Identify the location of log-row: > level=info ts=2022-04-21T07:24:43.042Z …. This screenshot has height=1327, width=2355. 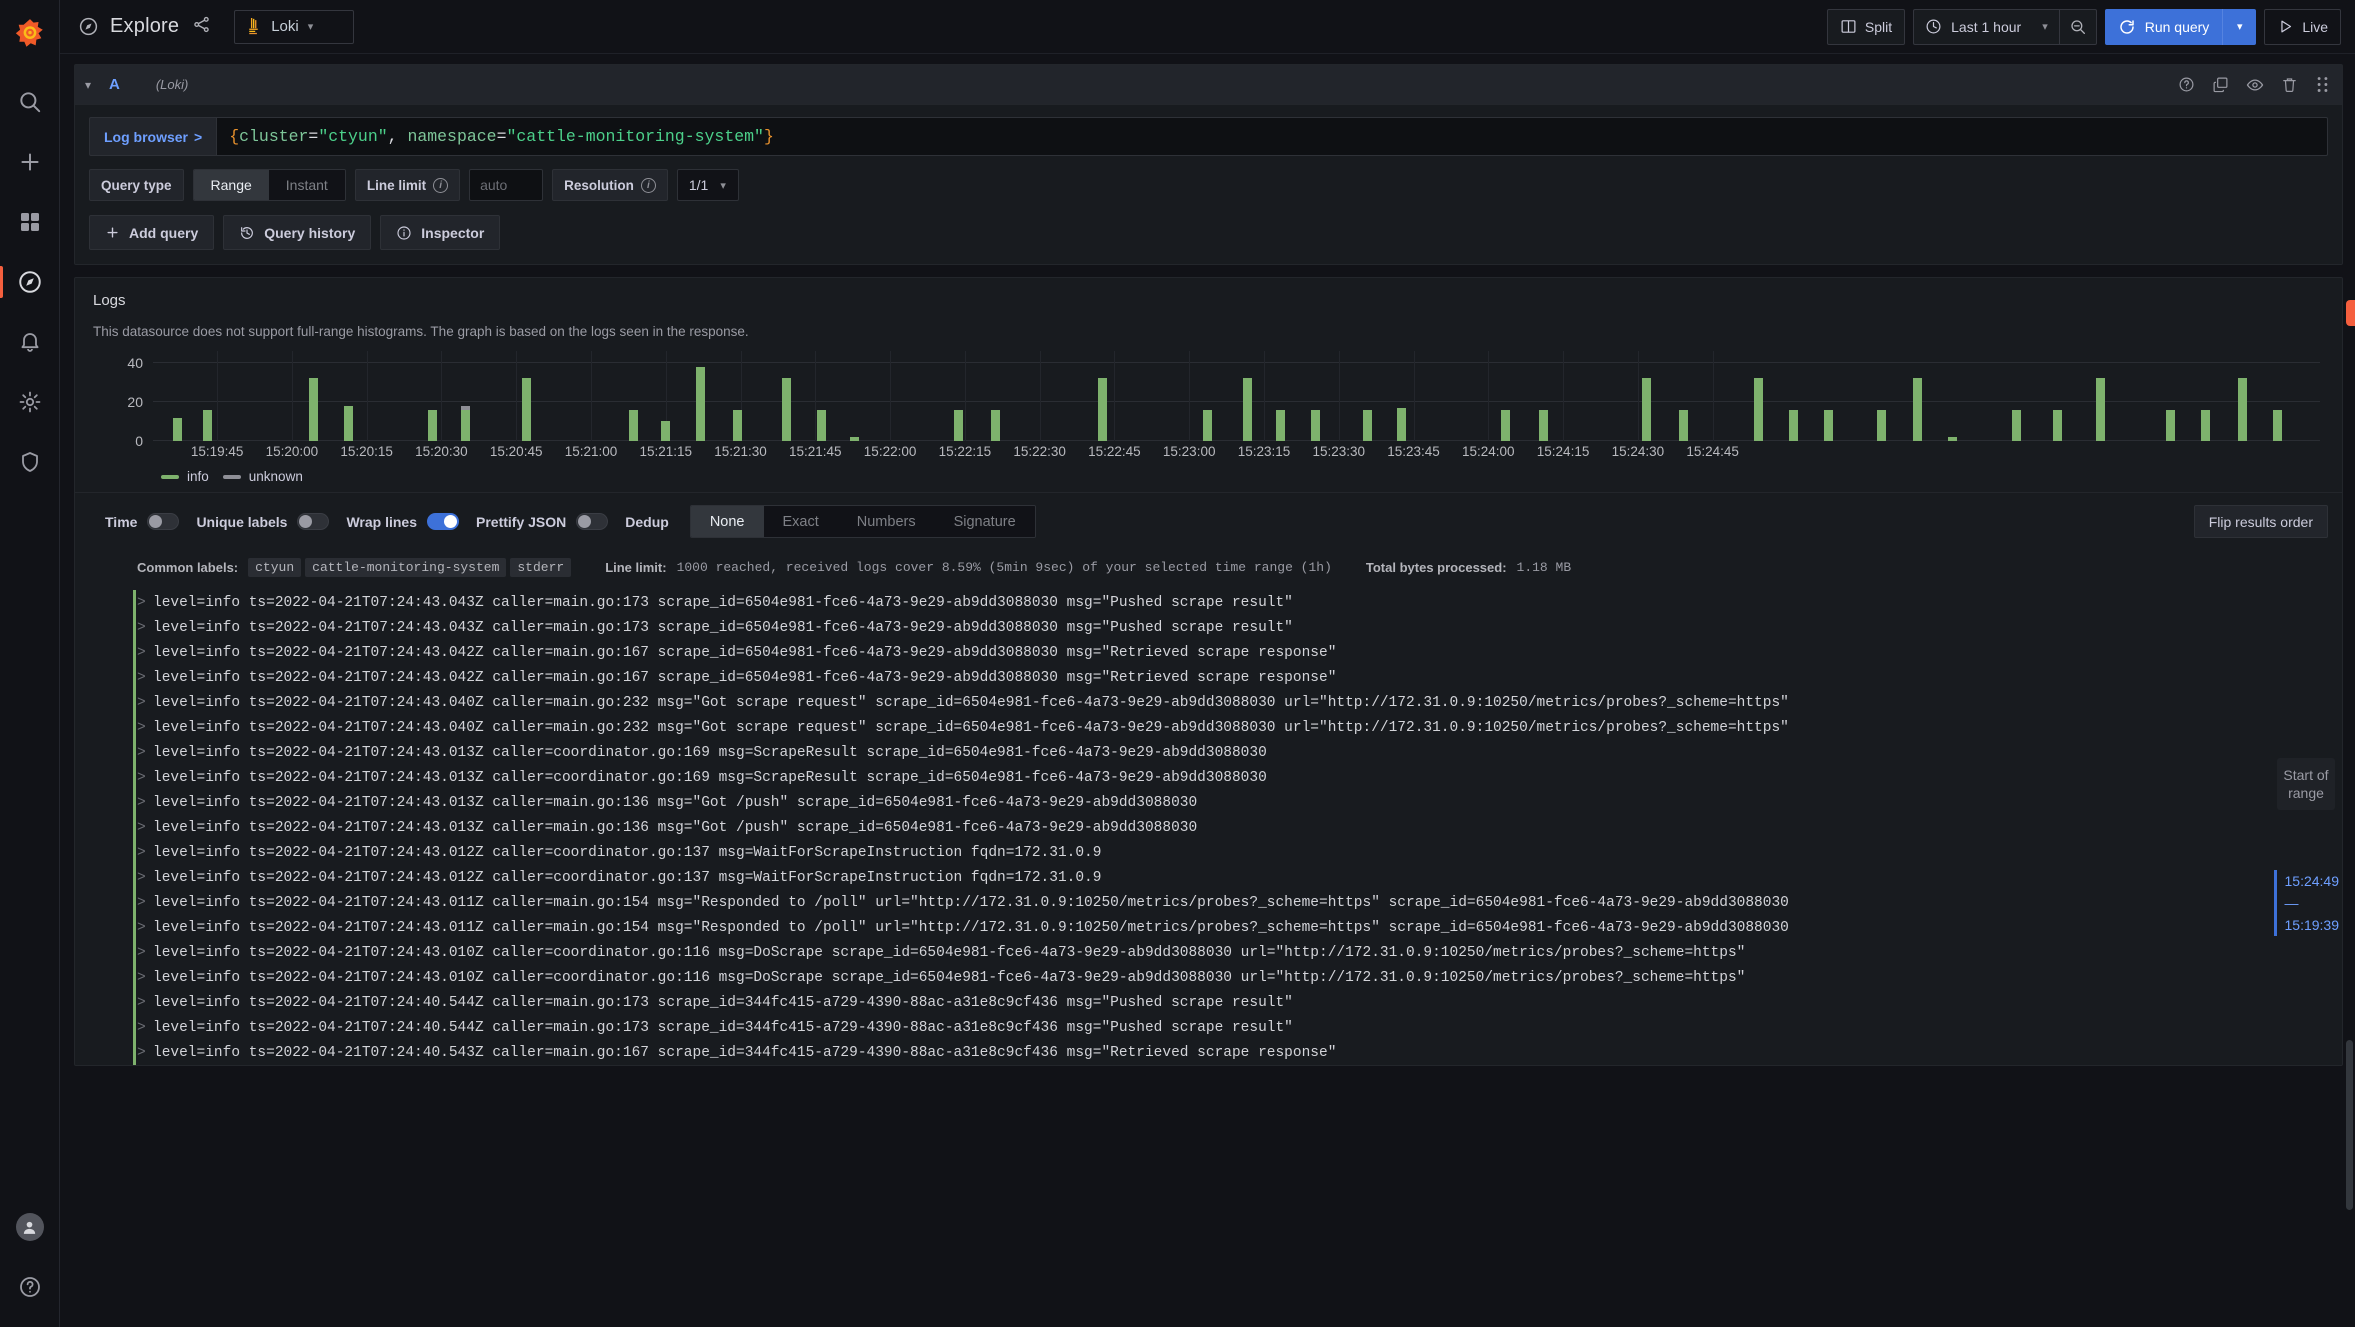
(1208, 652).